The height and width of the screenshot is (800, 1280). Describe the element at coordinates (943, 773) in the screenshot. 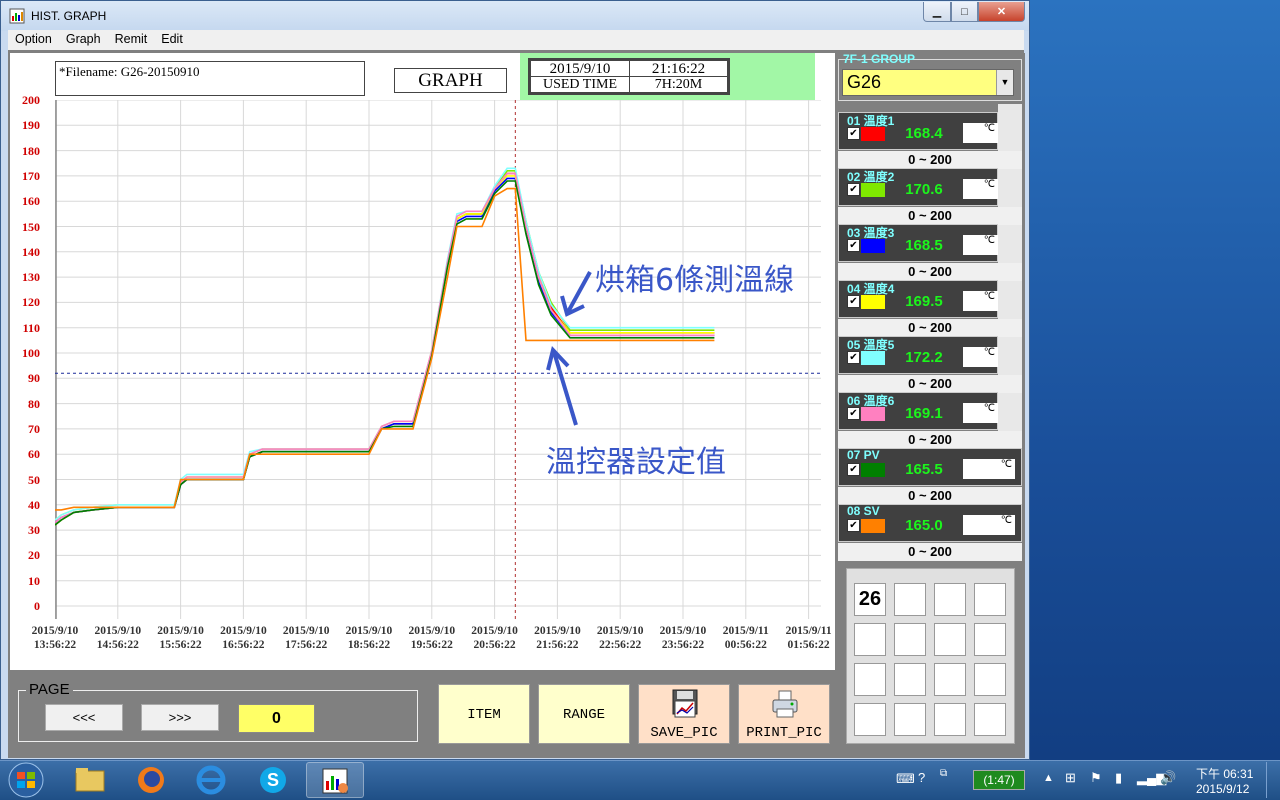

I see `tray-restore-icon: ⧉` at that location.